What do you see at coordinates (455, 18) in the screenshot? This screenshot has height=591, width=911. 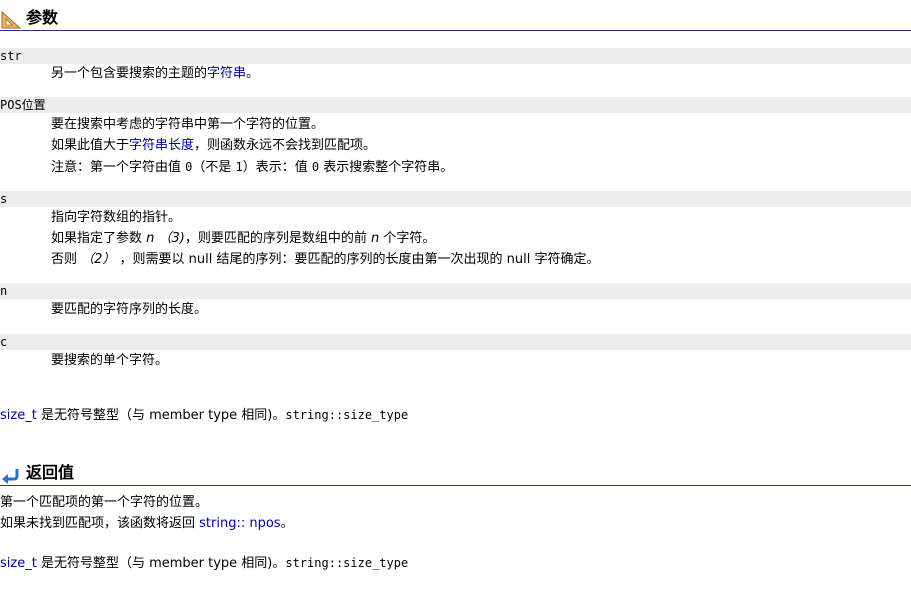 I see `parameters-header: 参数` at bounding box center [455, 18].